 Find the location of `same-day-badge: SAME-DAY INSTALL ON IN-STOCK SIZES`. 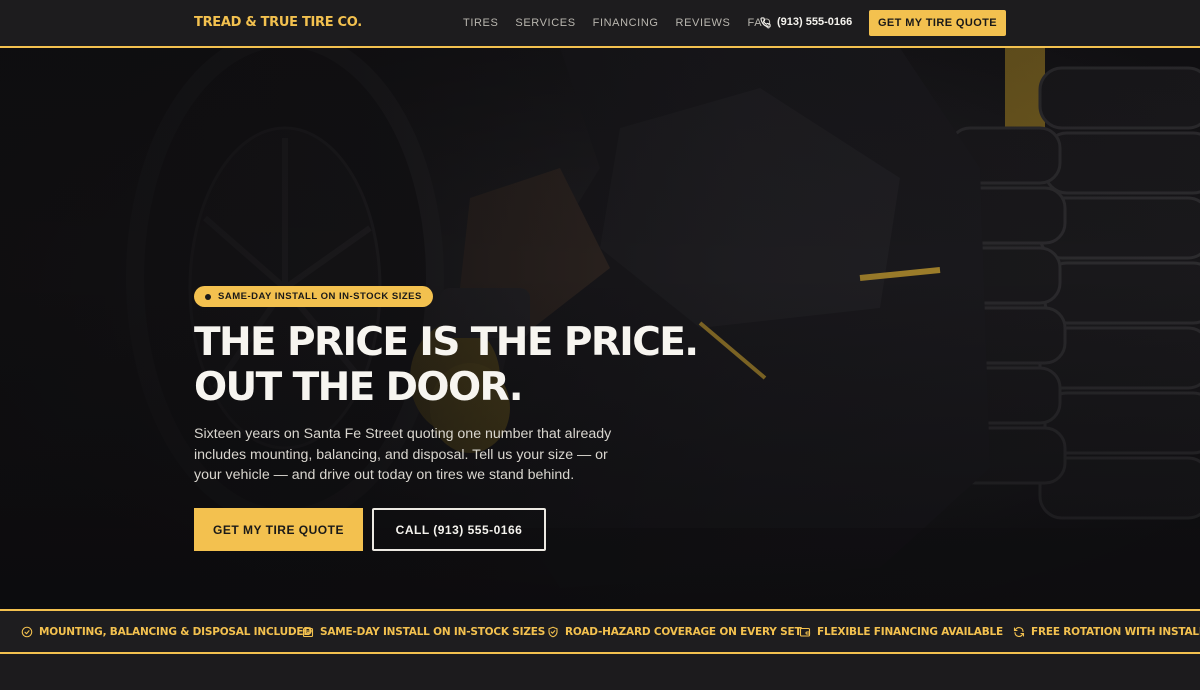

same-day-badge: SAME-DAY INSTALL ON IN-STOCK SIZES is located at coordinates (313, 296).